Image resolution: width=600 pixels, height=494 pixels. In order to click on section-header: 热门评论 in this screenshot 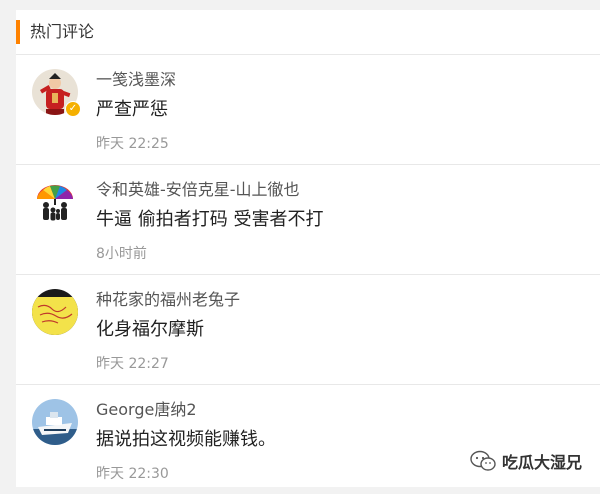, I will do `click(308, 32)`.